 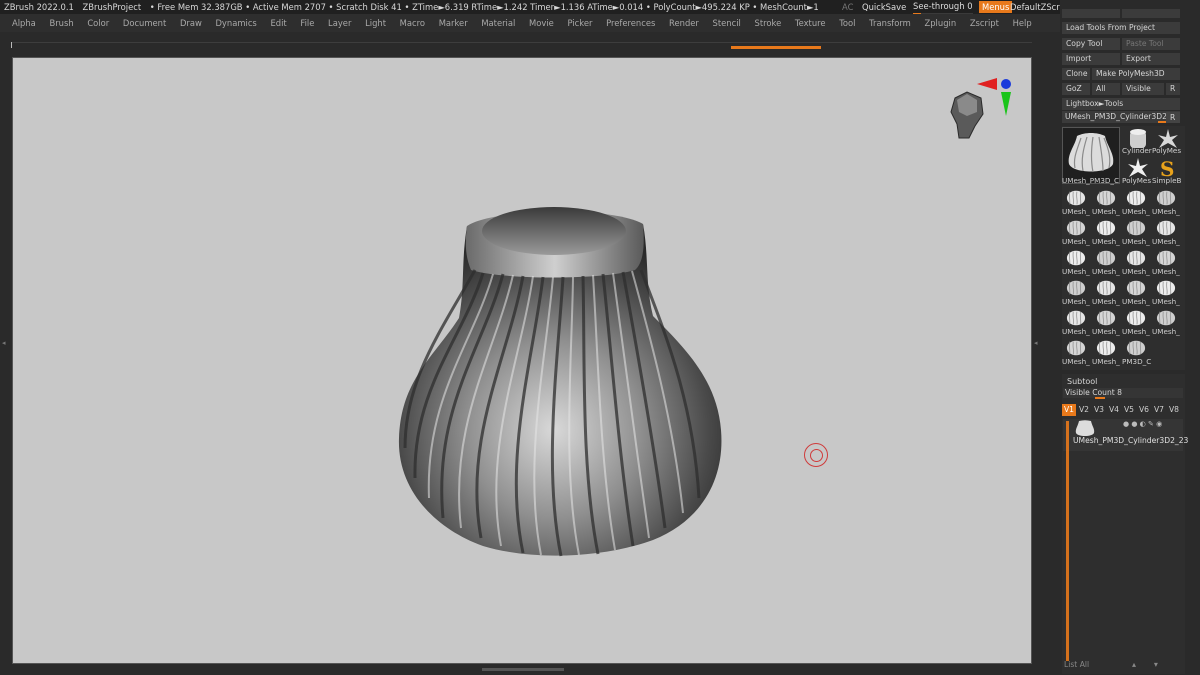 I want to click on orientation-gizmo, so click(x=980, y=113).